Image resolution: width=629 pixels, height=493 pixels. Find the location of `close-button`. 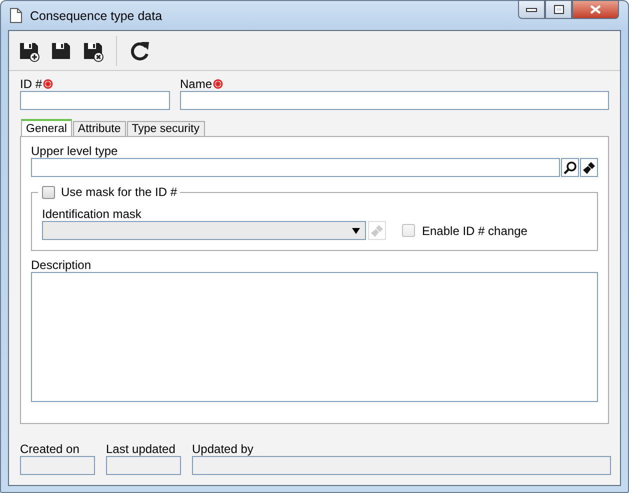

close-button is located at coordinates (595, 9).